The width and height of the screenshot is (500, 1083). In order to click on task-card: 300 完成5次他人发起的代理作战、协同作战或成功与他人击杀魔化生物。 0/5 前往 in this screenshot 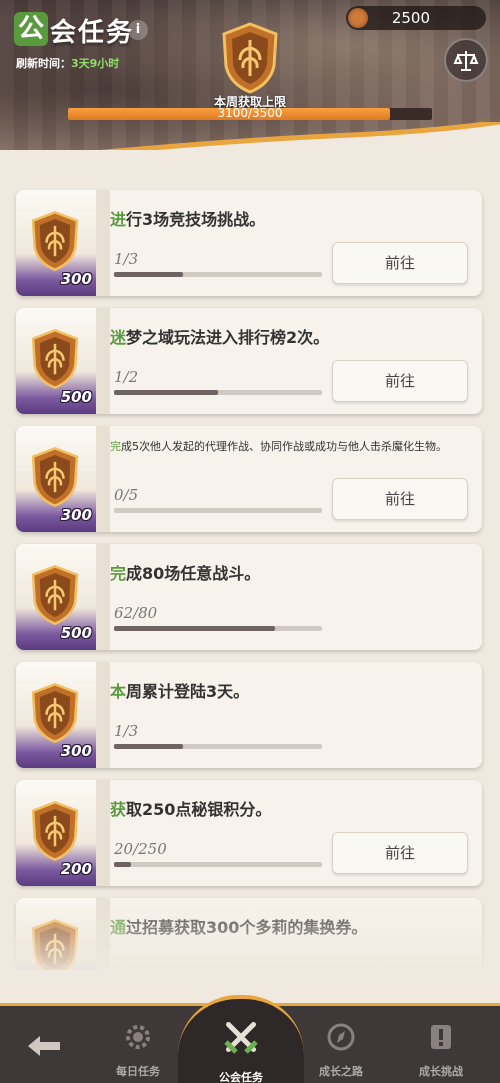, I will do `click(249, 479)`.